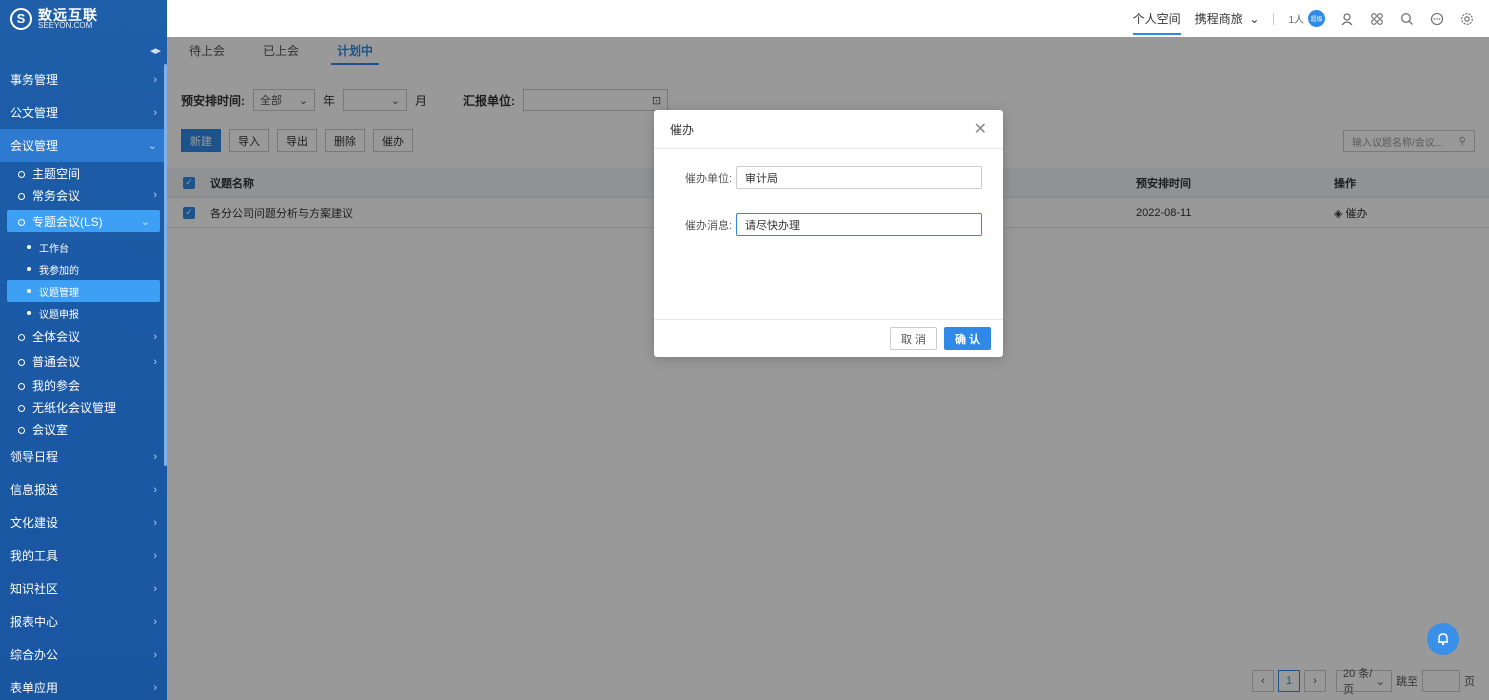  I want to click on sidebar-subsub-item: 我参加的, so click(83, 269).